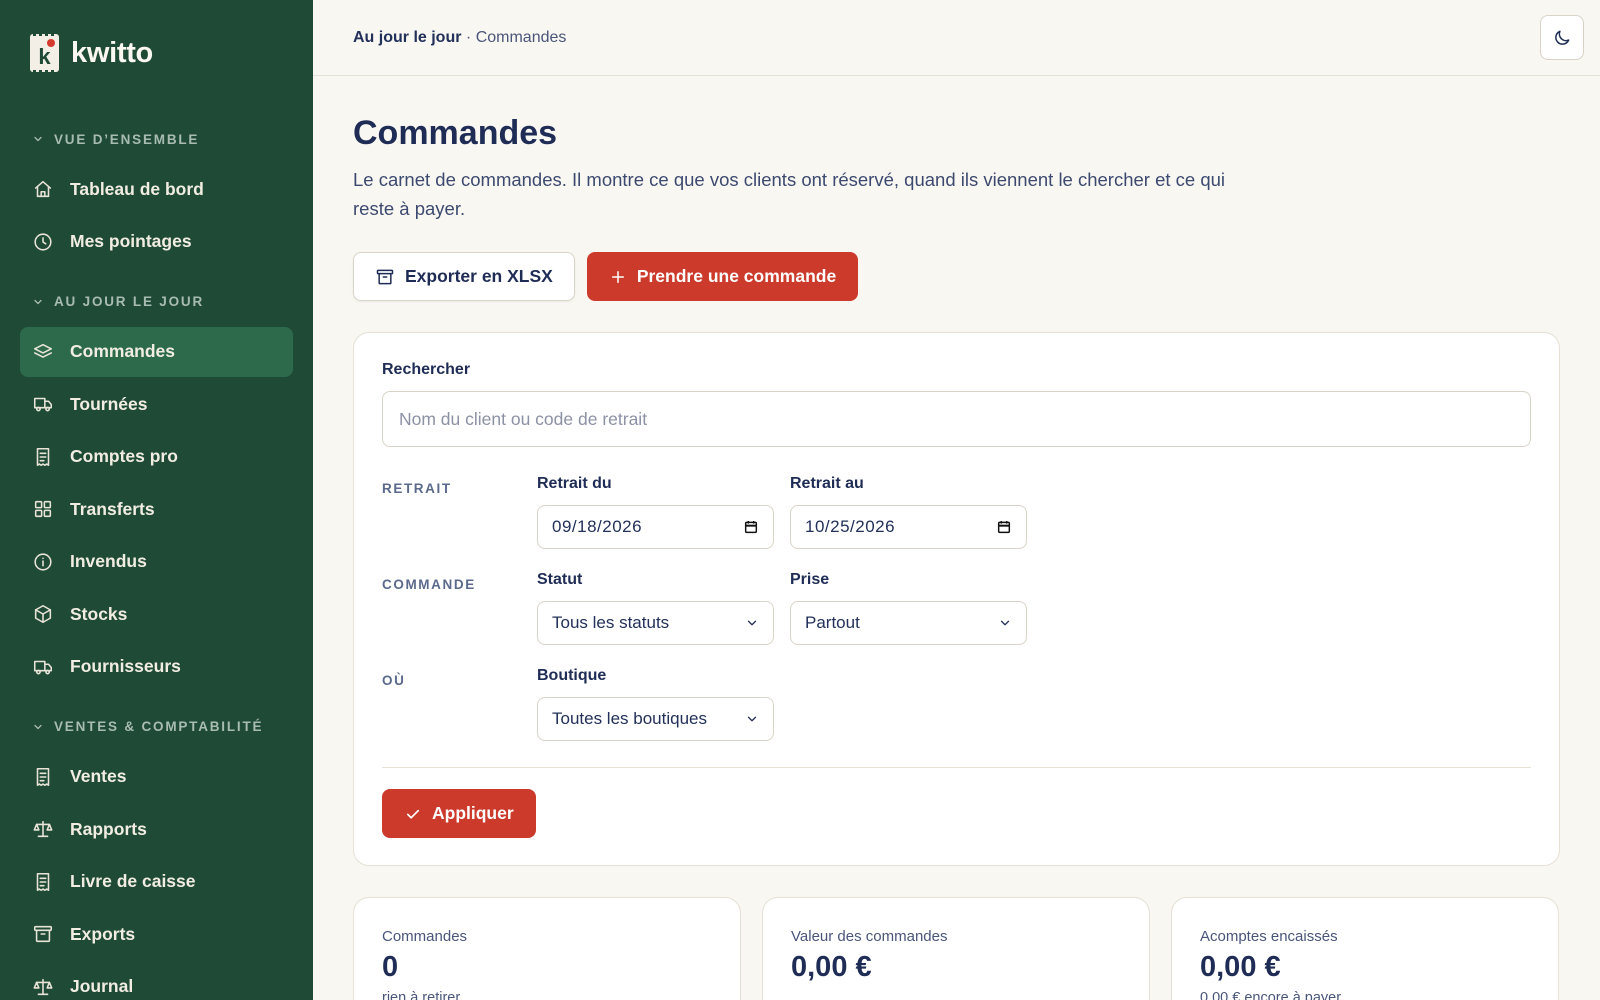 Image resolution: width=1600 pixels, height=1000 pixels. What do you see at coordinates (159, 726) in the screenshot?
I see `sidebar-section-title: VENTES & COMPTABILITÉ` at bounding box center [159, 726].